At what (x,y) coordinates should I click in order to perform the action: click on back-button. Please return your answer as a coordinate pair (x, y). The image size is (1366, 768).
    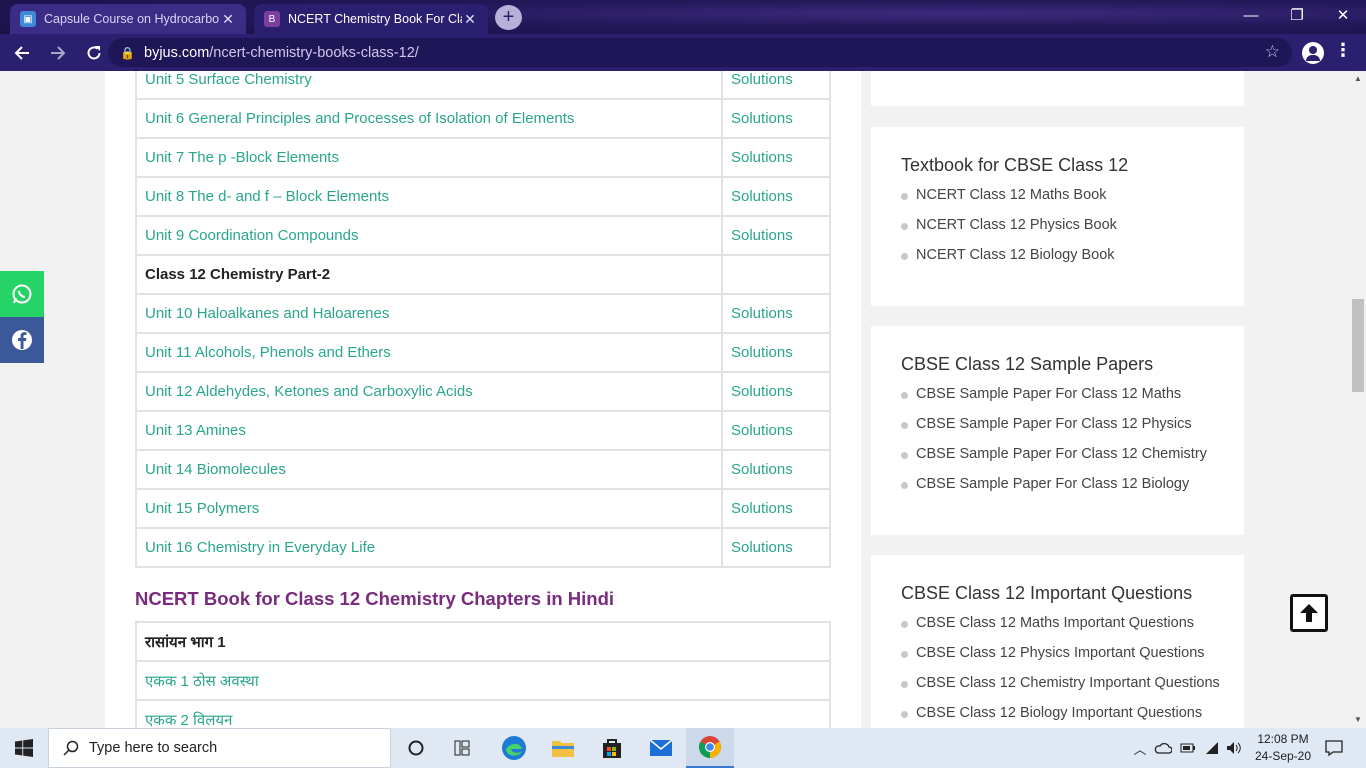
    Looking at the image, I should click on (22, 53).